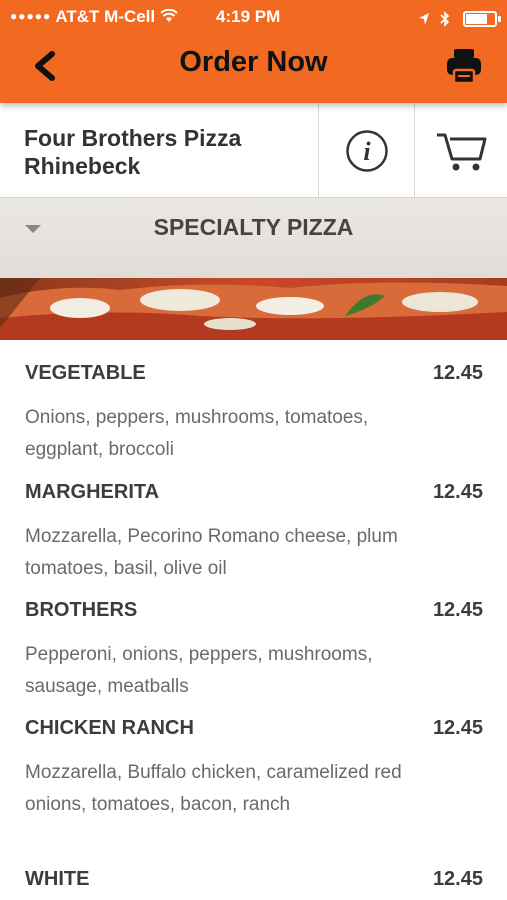 This screenshot has height=900, width=507. Describe the element at coordinates (253, 150) in the screenshot. I see `store-info-row: Four Brothers Pizza Rhinebeck i` at that location.